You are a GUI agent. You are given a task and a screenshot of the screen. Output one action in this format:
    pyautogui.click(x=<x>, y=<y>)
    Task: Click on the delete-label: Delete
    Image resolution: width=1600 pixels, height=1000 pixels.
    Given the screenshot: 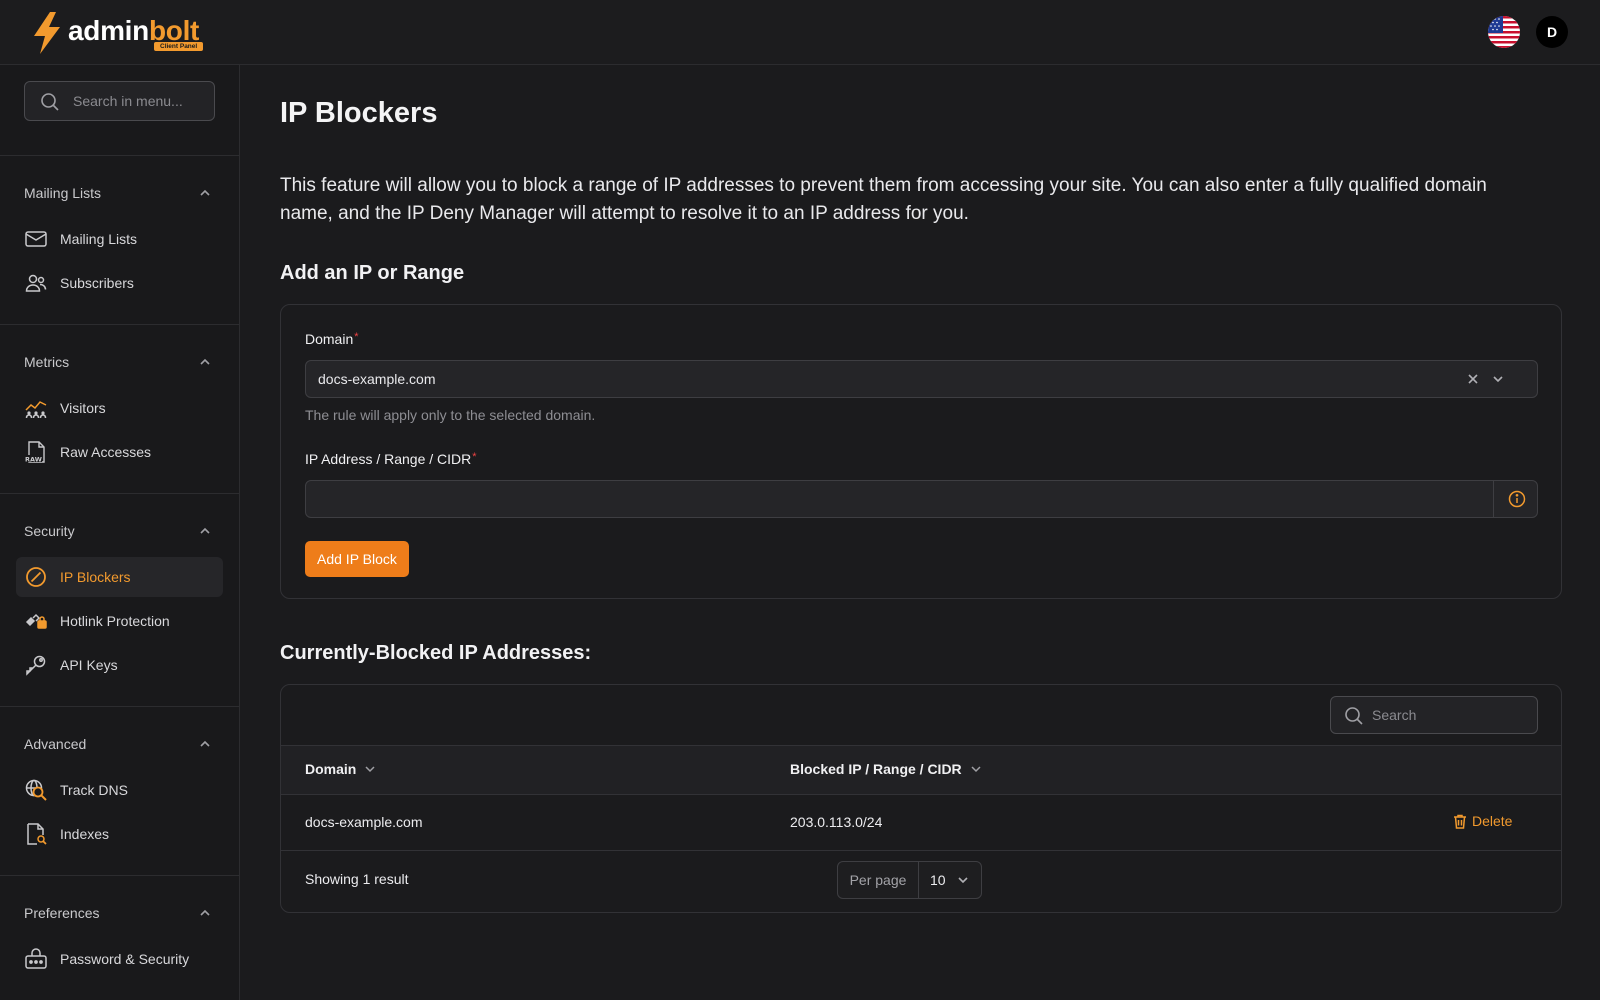 What is the action you would take?
    pyautogui.click(x=1492, y=821)
    